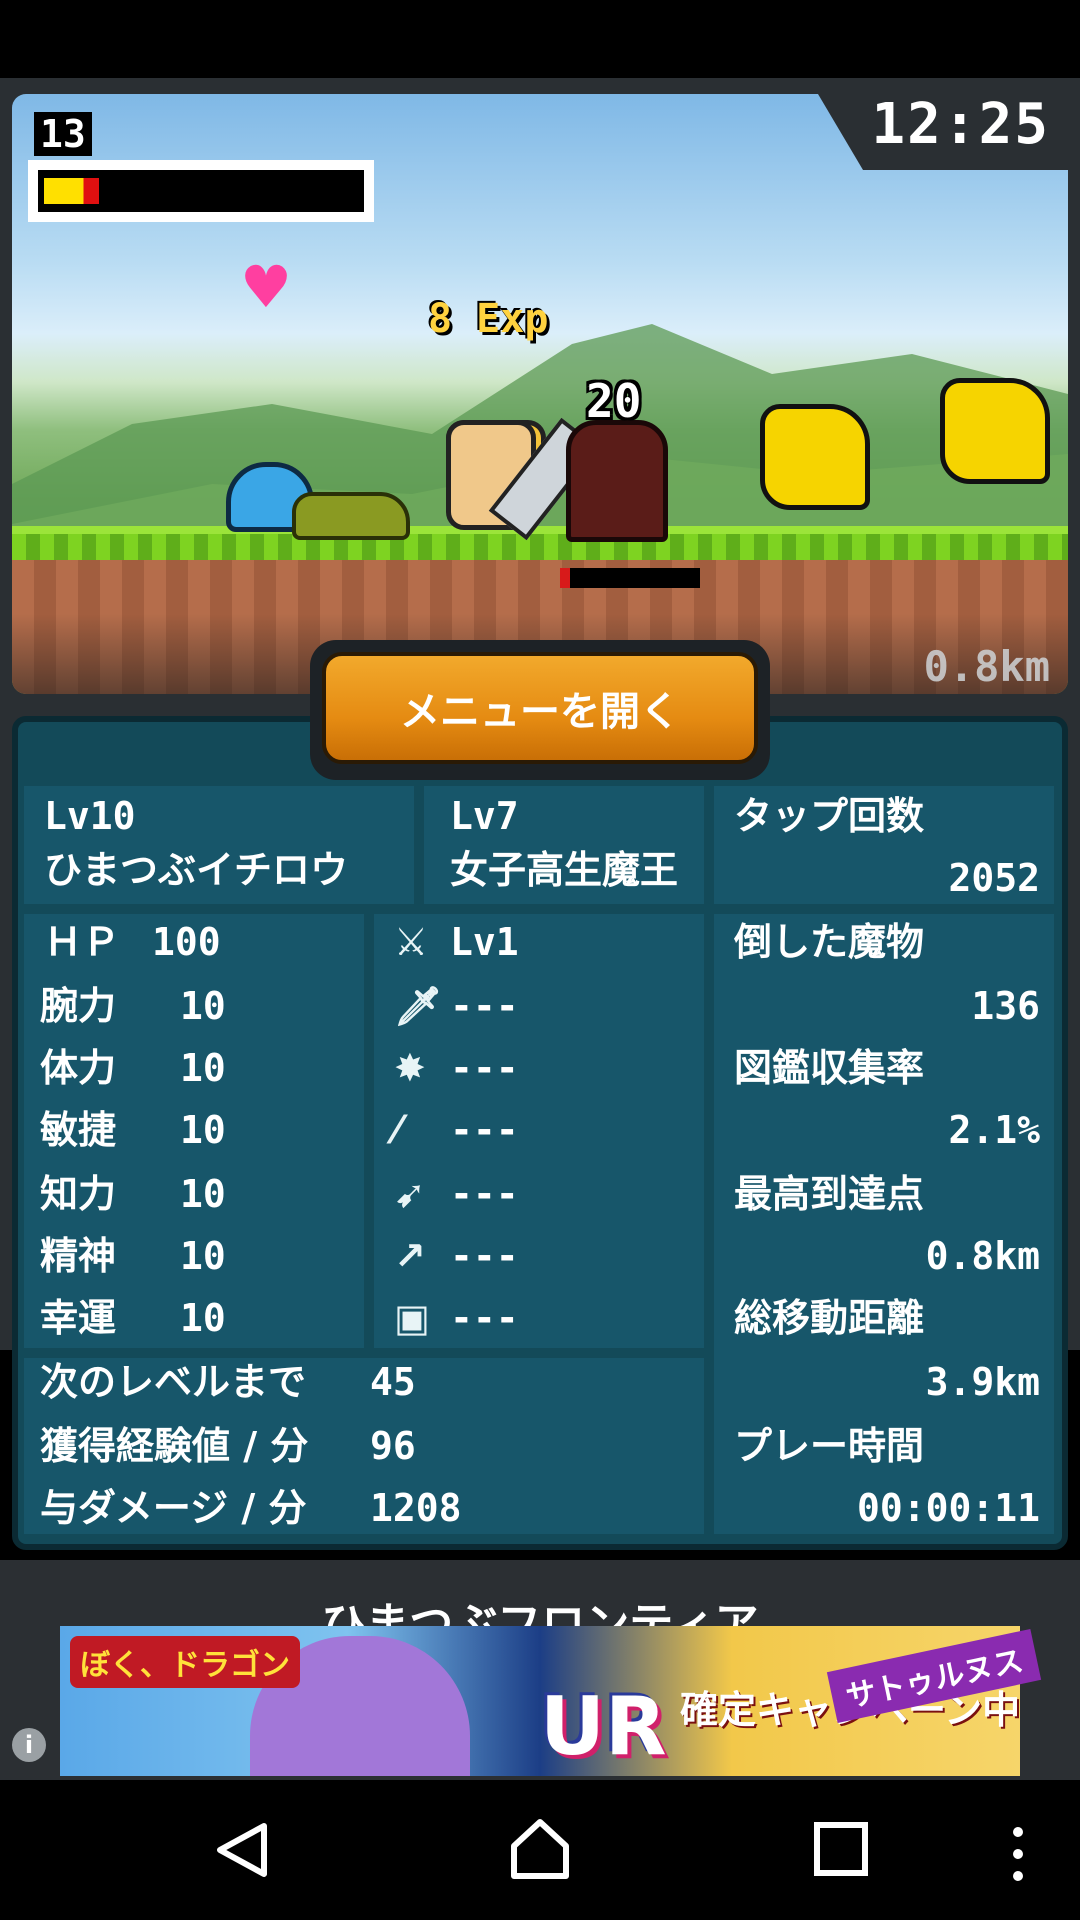  I want to click on recents-icon, so click(841, 1849).